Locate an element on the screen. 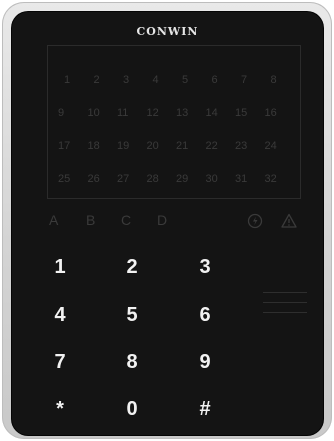 The width and height of the screenshot is (334, 441). key-3: 3 is located at coordinates (205, 267).